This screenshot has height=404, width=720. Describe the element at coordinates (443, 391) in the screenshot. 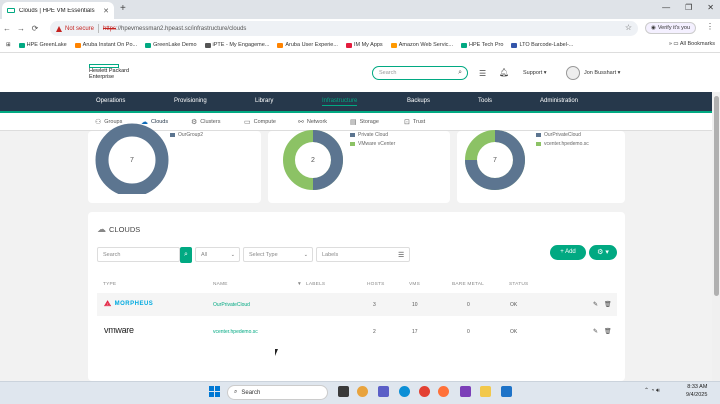

I see `firefox-icon` at that location.